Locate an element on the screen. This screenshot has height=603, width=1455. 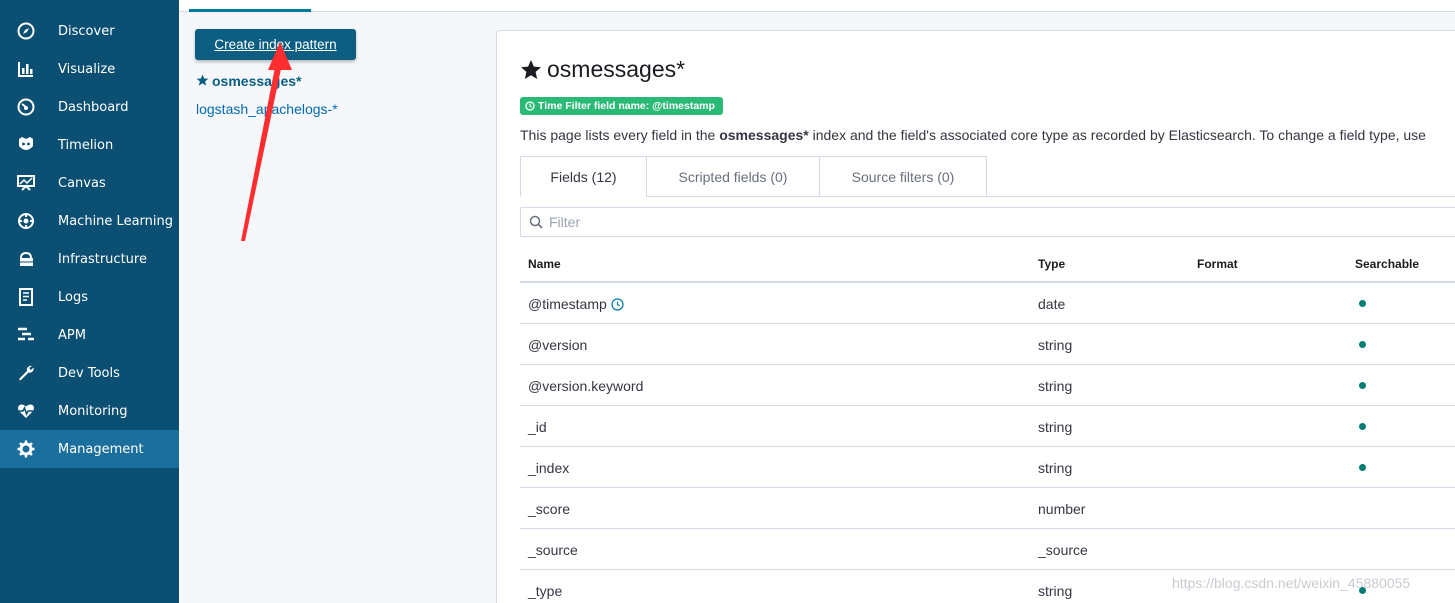
sidebar-item-label: Infrastructure is located at coordinates (102, 259).